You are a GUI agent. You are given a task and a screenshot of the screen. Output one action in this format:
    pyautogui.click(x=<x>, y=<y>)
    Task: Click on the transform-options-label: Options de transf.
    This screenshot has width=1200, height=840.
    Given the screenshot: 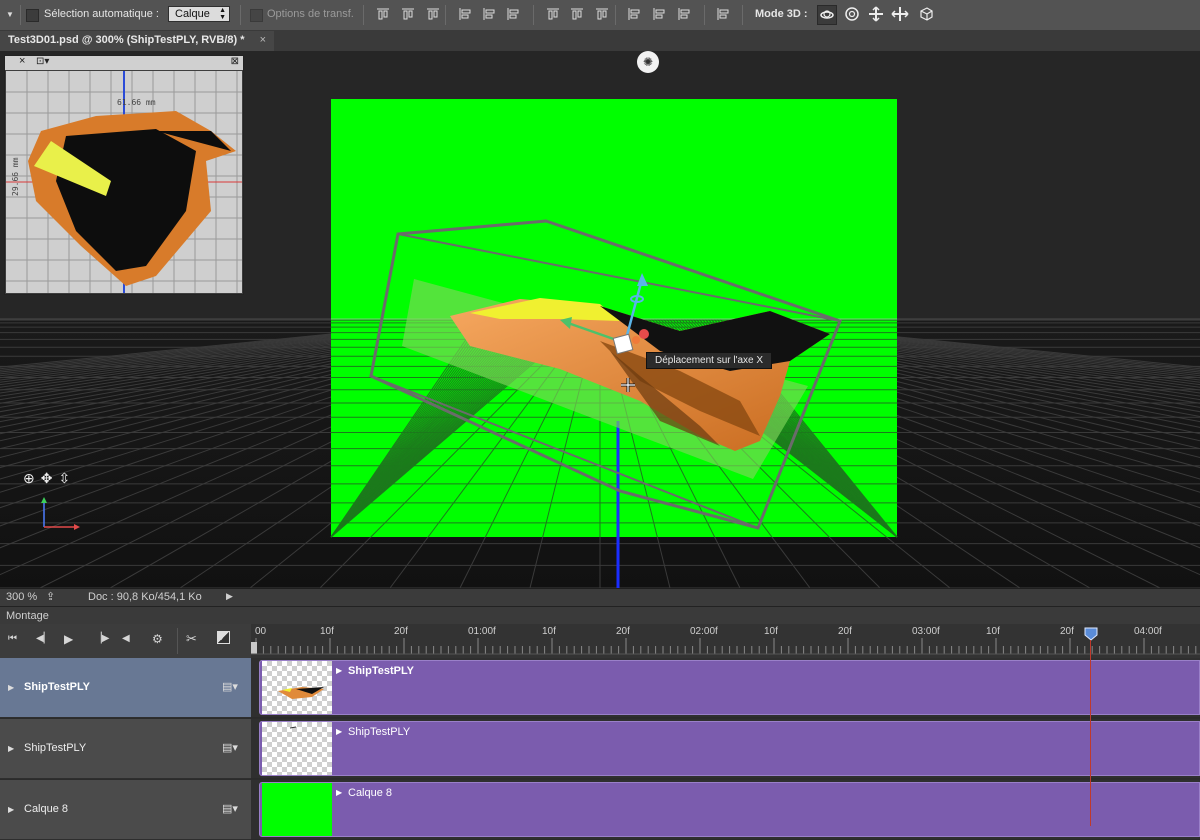 What is the action you would take?
    pyautogui.click(x=310, y=14)
    